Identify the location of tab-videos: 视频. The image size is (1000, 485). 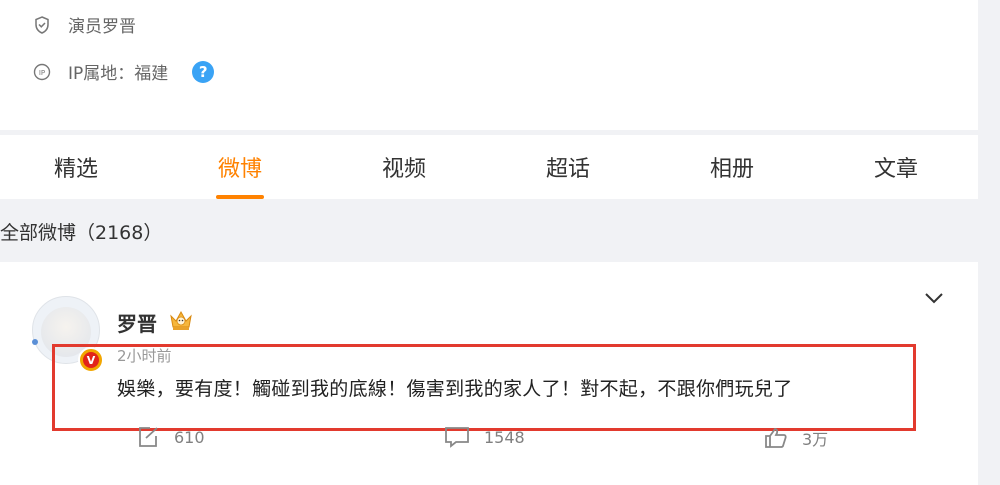
(404, 167).